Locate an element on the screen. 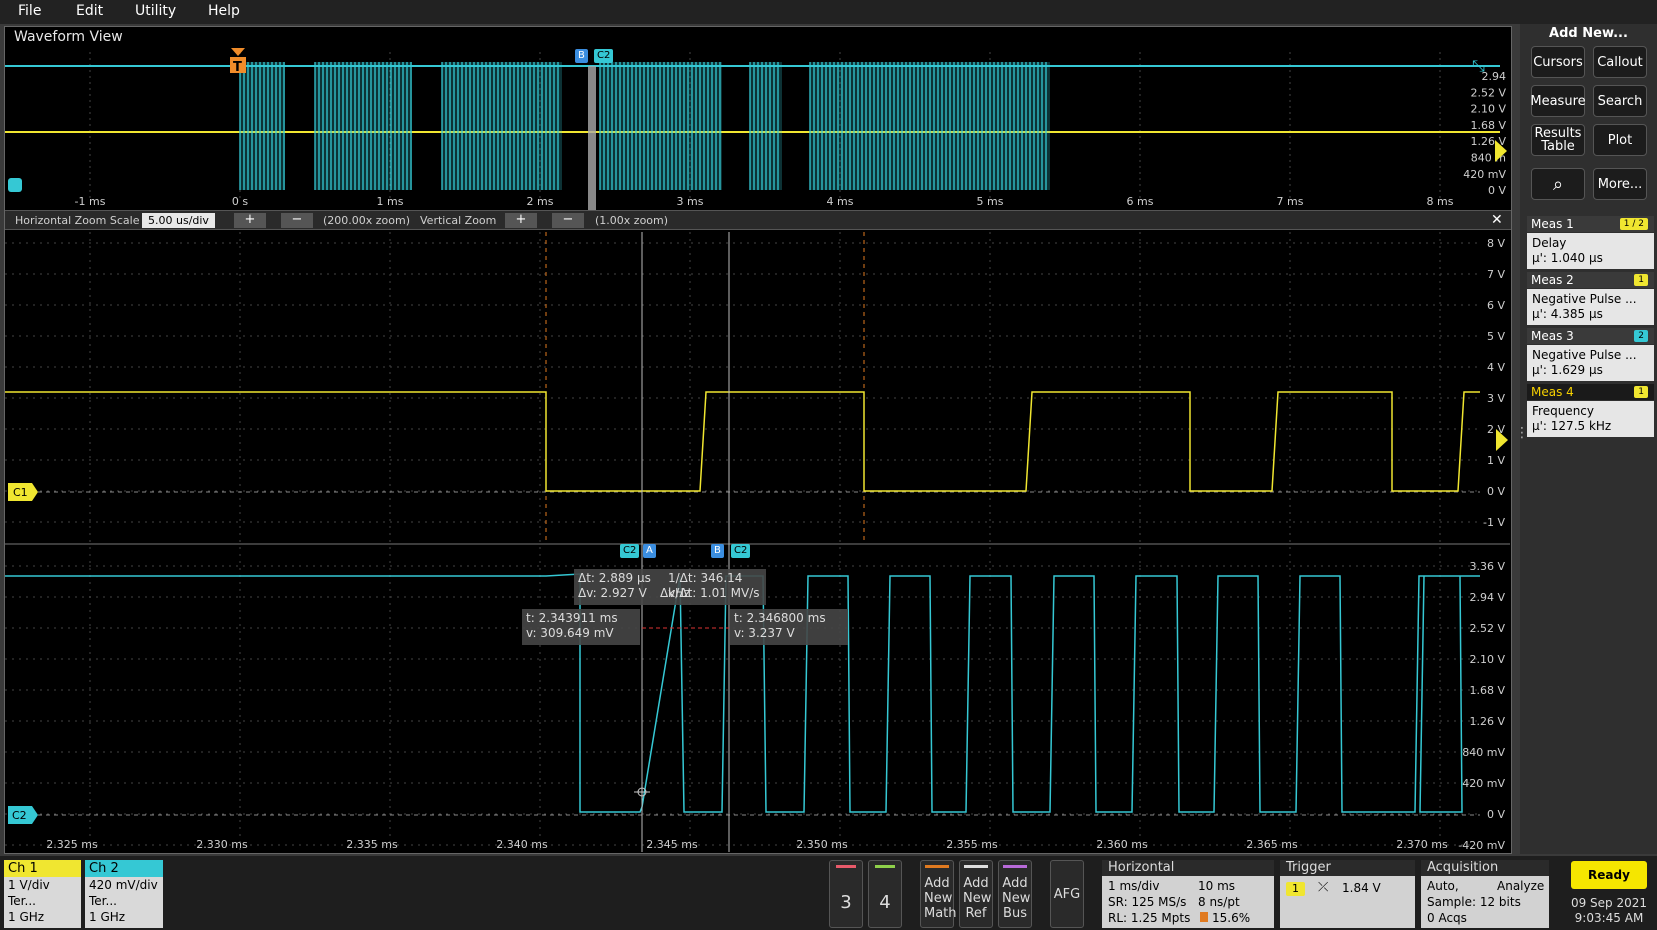 This screenshot has width=1657, height=930. cursor-a-tag: A is located at coordinates (649, 551).